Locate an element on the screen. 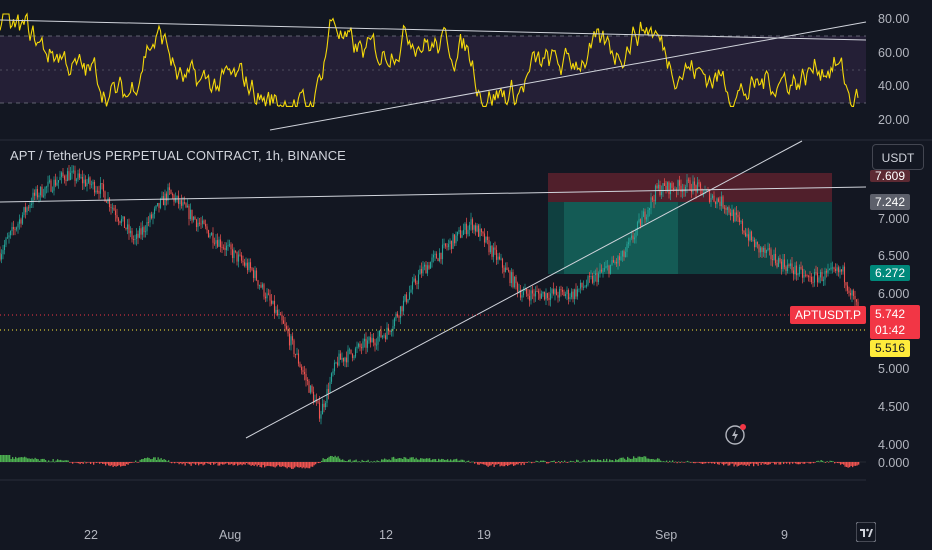  flash-alert-icon is located at coordinates (737, 435).